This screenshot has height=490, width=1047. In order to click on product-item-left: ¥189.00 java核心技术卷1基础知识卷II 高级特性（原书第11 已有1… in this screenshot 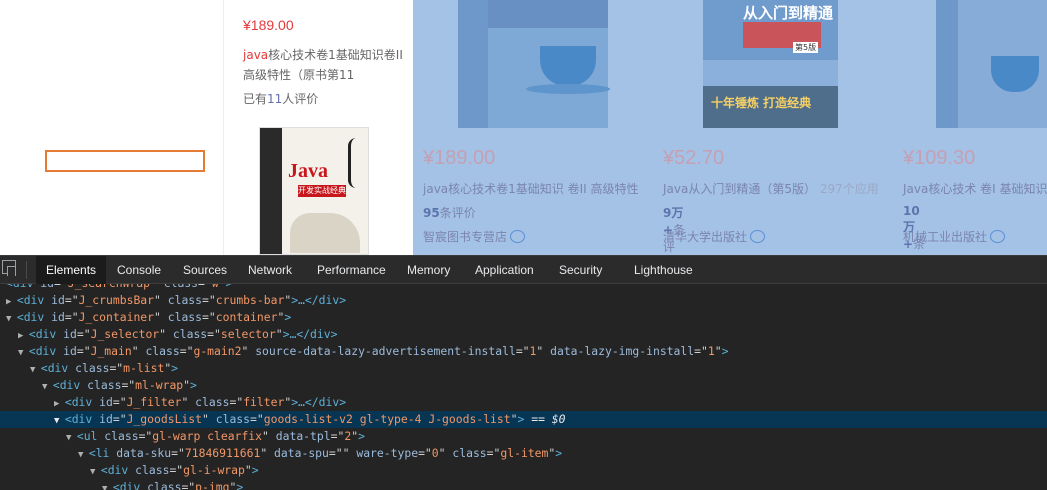, I will do `click(318, 127)`.